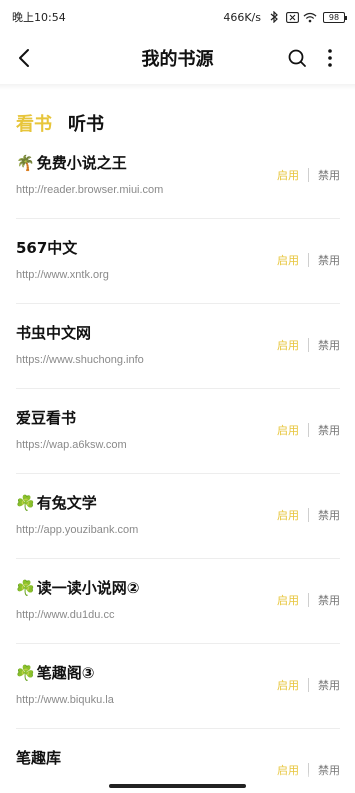  Describe the element at coordinates (178, 431) in the screenshot. I see `source-item: 爱豆看书 https://wap.a6ksw.com 启用 禁用` at that location.